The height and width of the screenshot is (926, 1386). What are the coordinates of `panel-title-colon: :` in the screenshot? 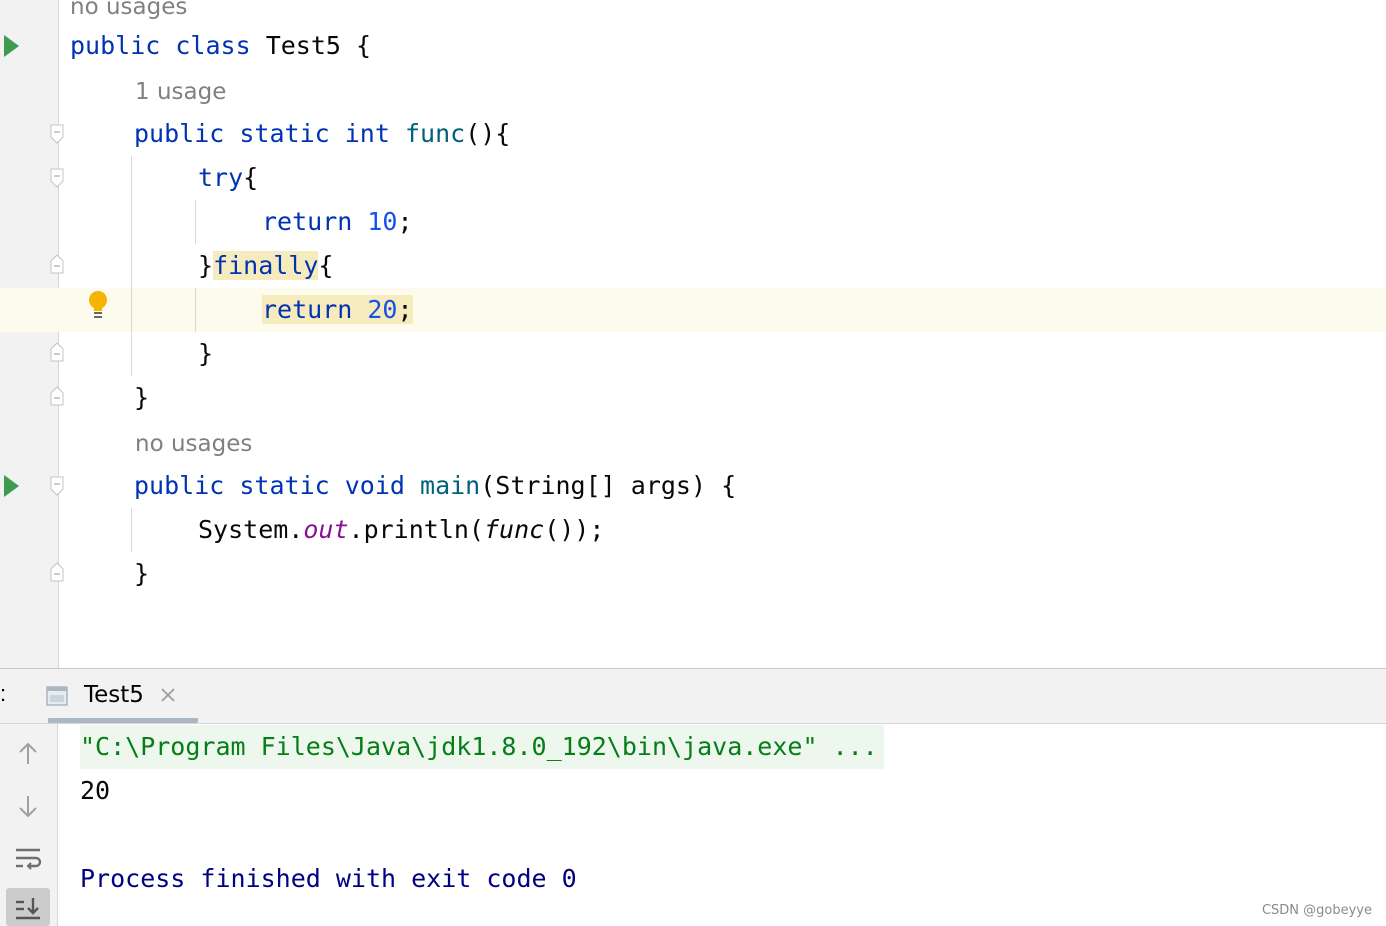 It's located at (3, 693).